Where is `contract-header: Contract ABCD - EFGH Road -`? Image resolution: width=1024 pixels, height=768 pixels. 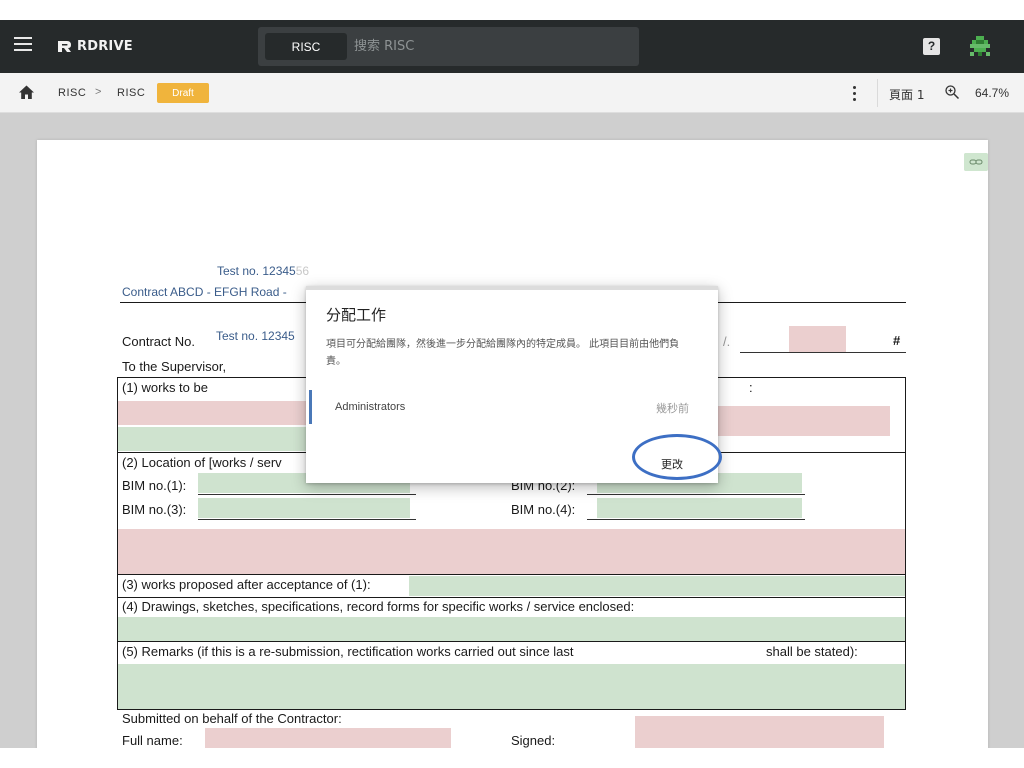
contract-header: Contract ABCD - EFGH Road - is located at coordinates (204, 292).